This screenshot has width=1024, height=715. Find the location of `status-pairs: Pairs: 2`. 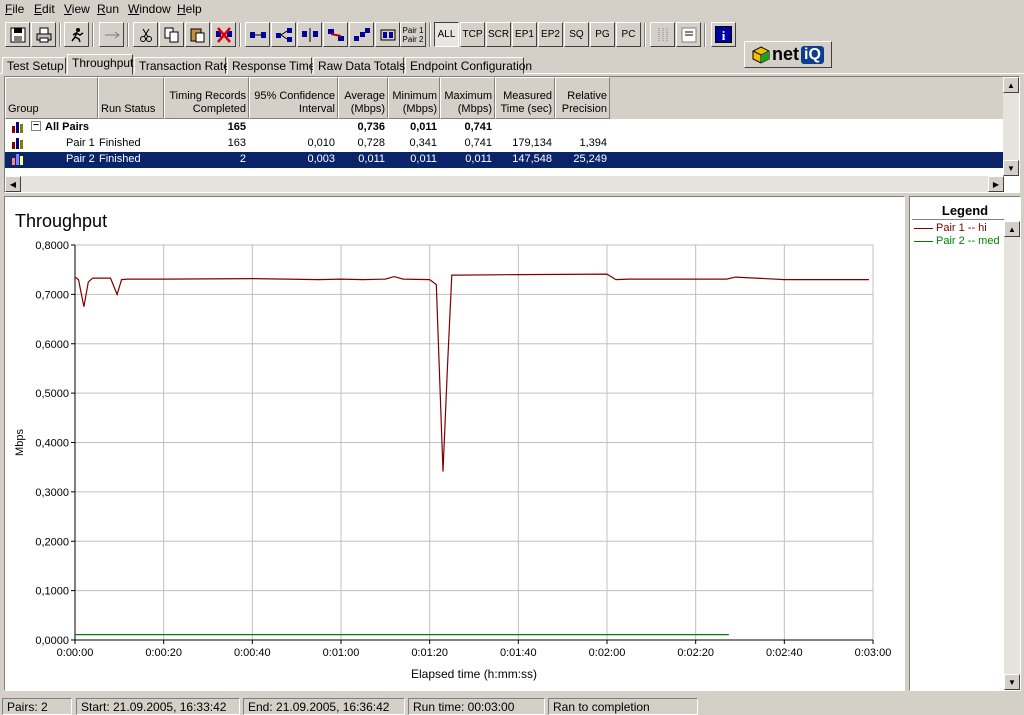

status-pairs: Pairs: 2 is located at coordinates (37, 706).